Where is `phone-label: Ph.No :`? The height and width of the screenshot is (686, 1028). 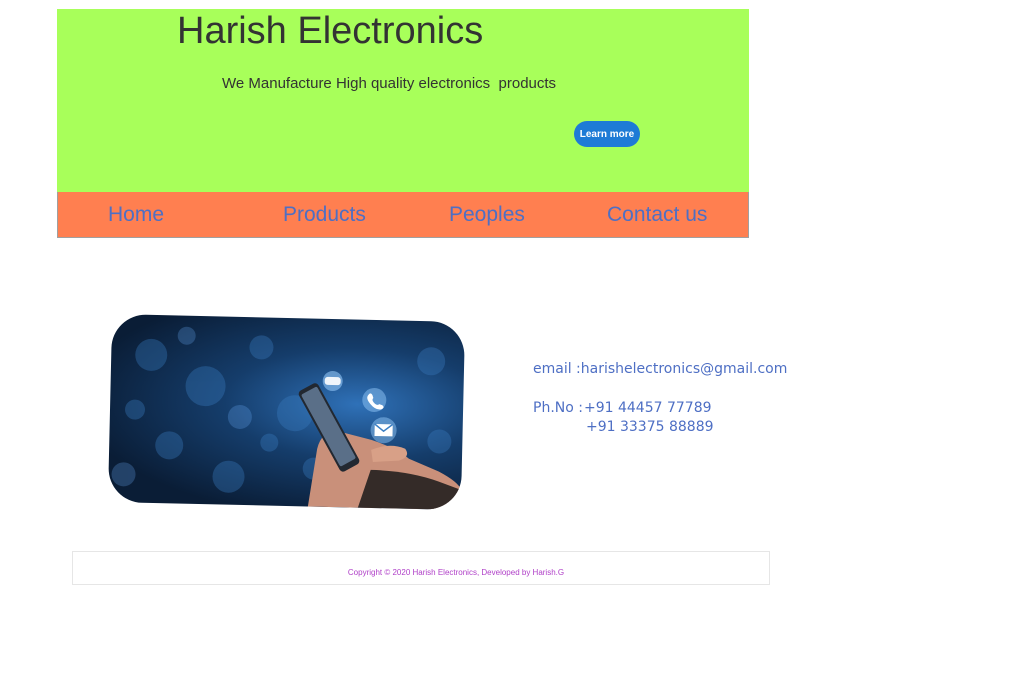
phone-label: Ph.No : is located at coordinates (558, 408).